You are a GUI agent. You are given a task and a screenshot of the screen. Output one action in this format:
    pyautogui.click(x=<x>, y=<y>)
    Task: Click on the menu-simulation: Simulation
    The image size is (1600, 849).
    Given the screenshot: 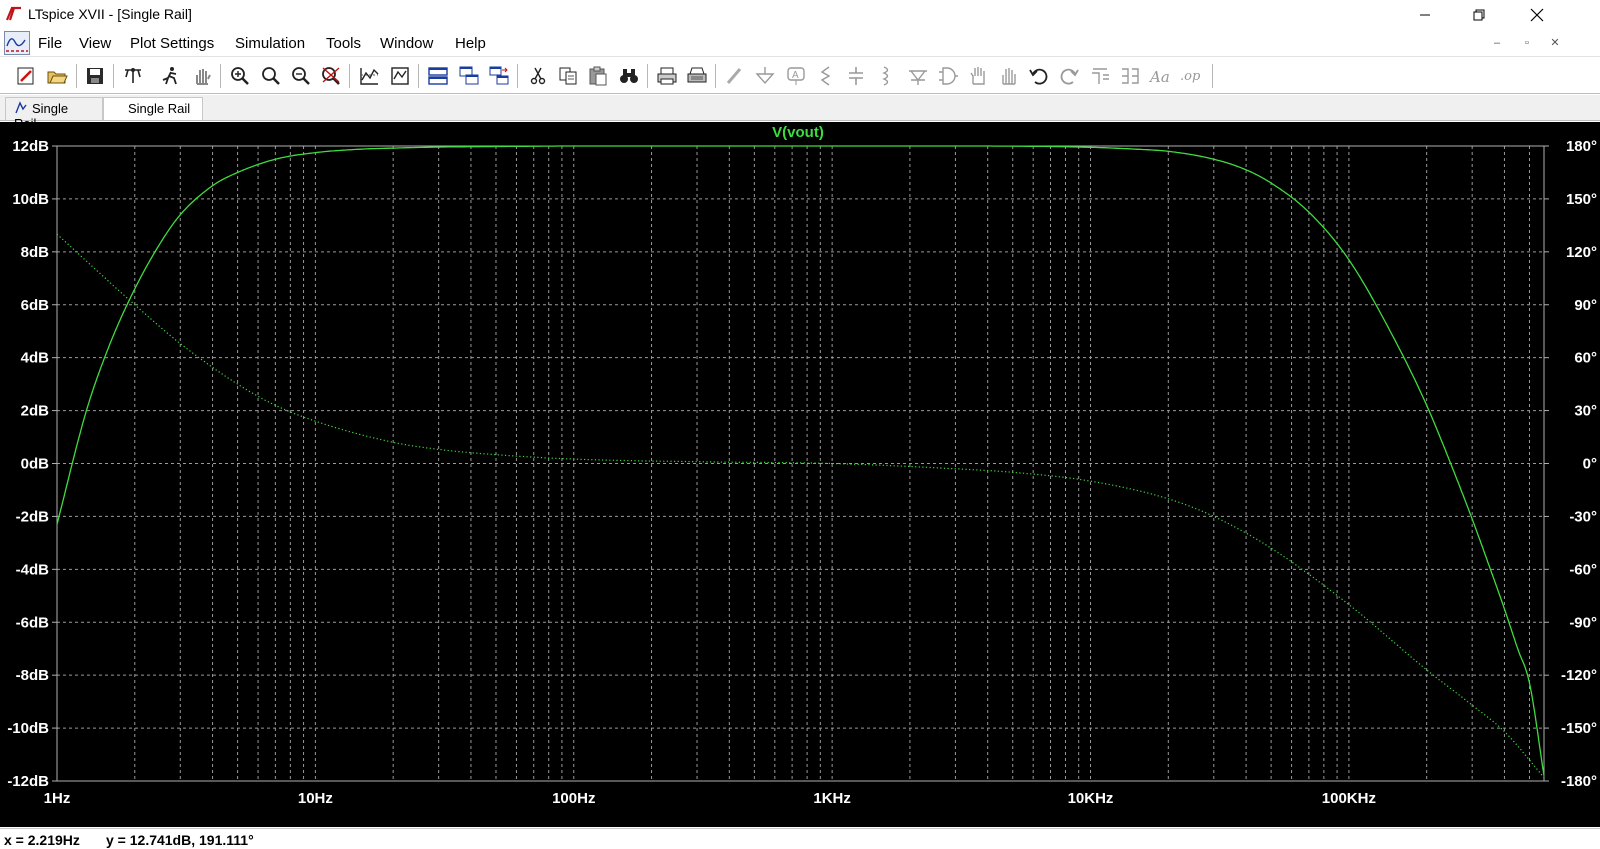 What is the action you would take?
    pyautogui.click(x=270, y=43)
    